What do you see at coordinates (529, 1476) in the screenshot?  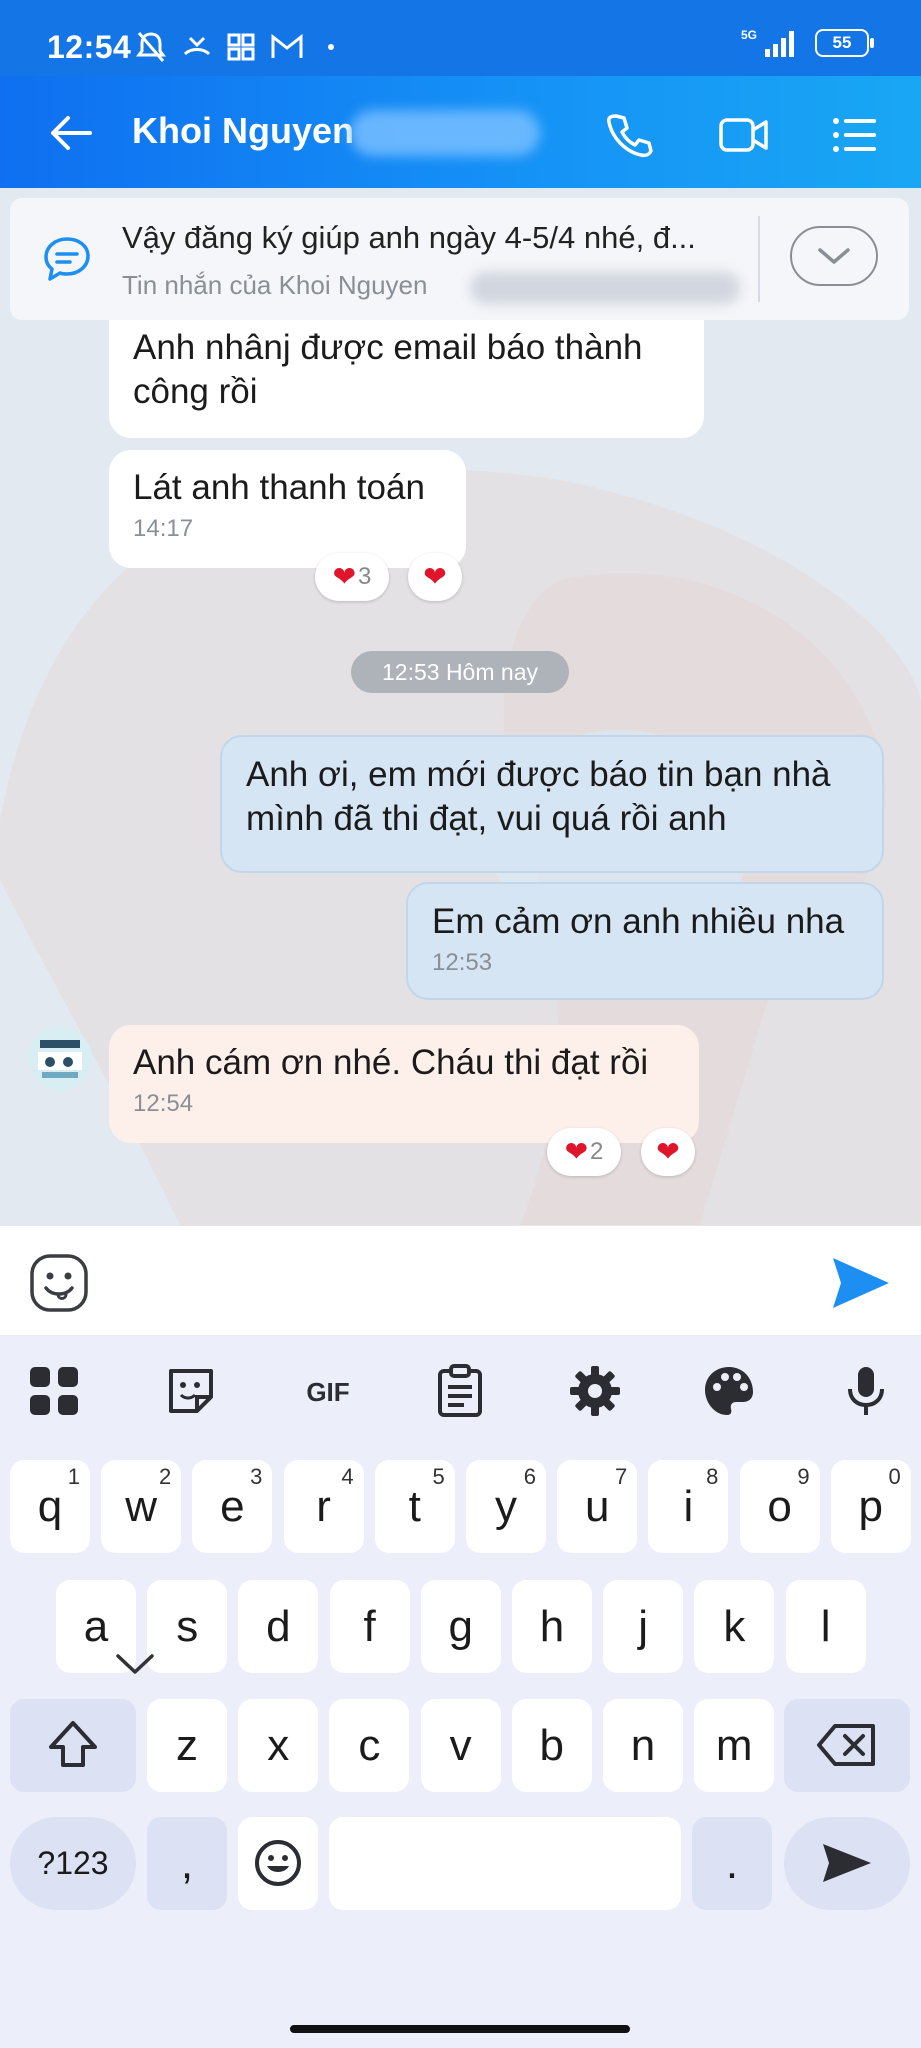 I see `key-hint-number: 6` at bounding box center [529, 1476].